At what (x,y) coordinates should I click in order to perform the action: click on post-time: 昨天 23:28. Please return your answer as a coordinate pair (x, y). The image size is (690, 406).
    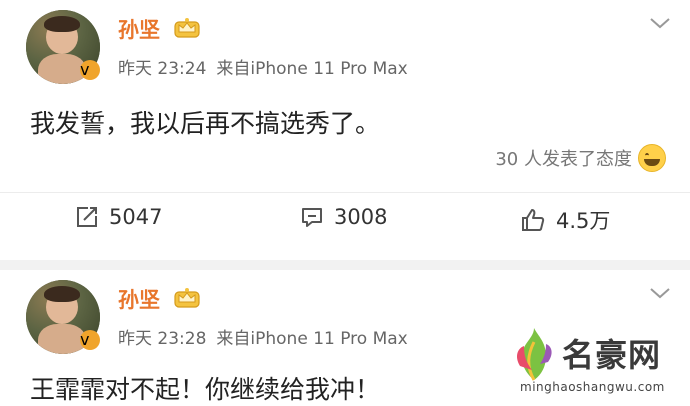
    Looking at the image, I should click on (162, 339).